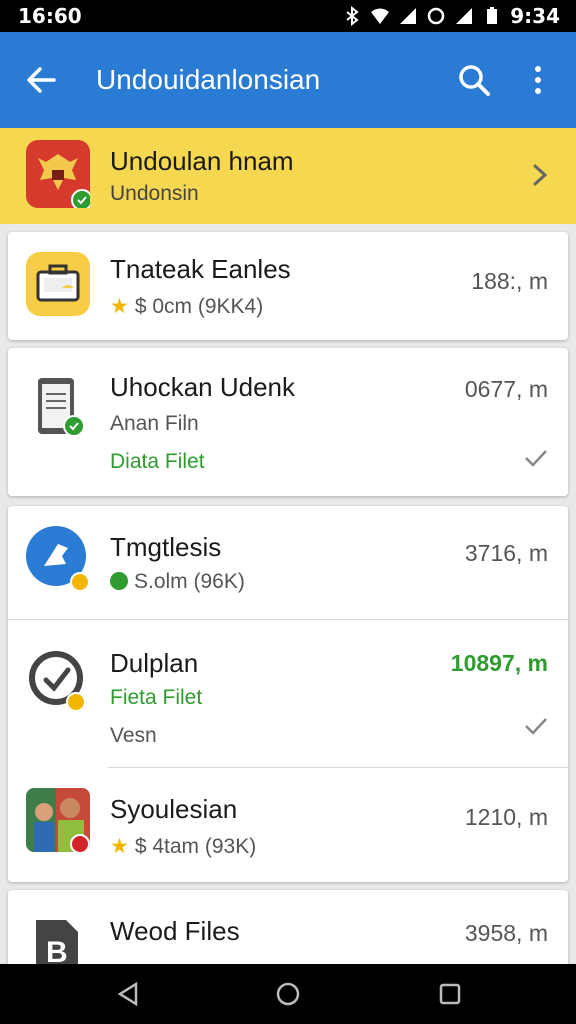  Describe the element at coordinates (42, 80) in the screenshot. I see `back-arrow-icon` at that location.